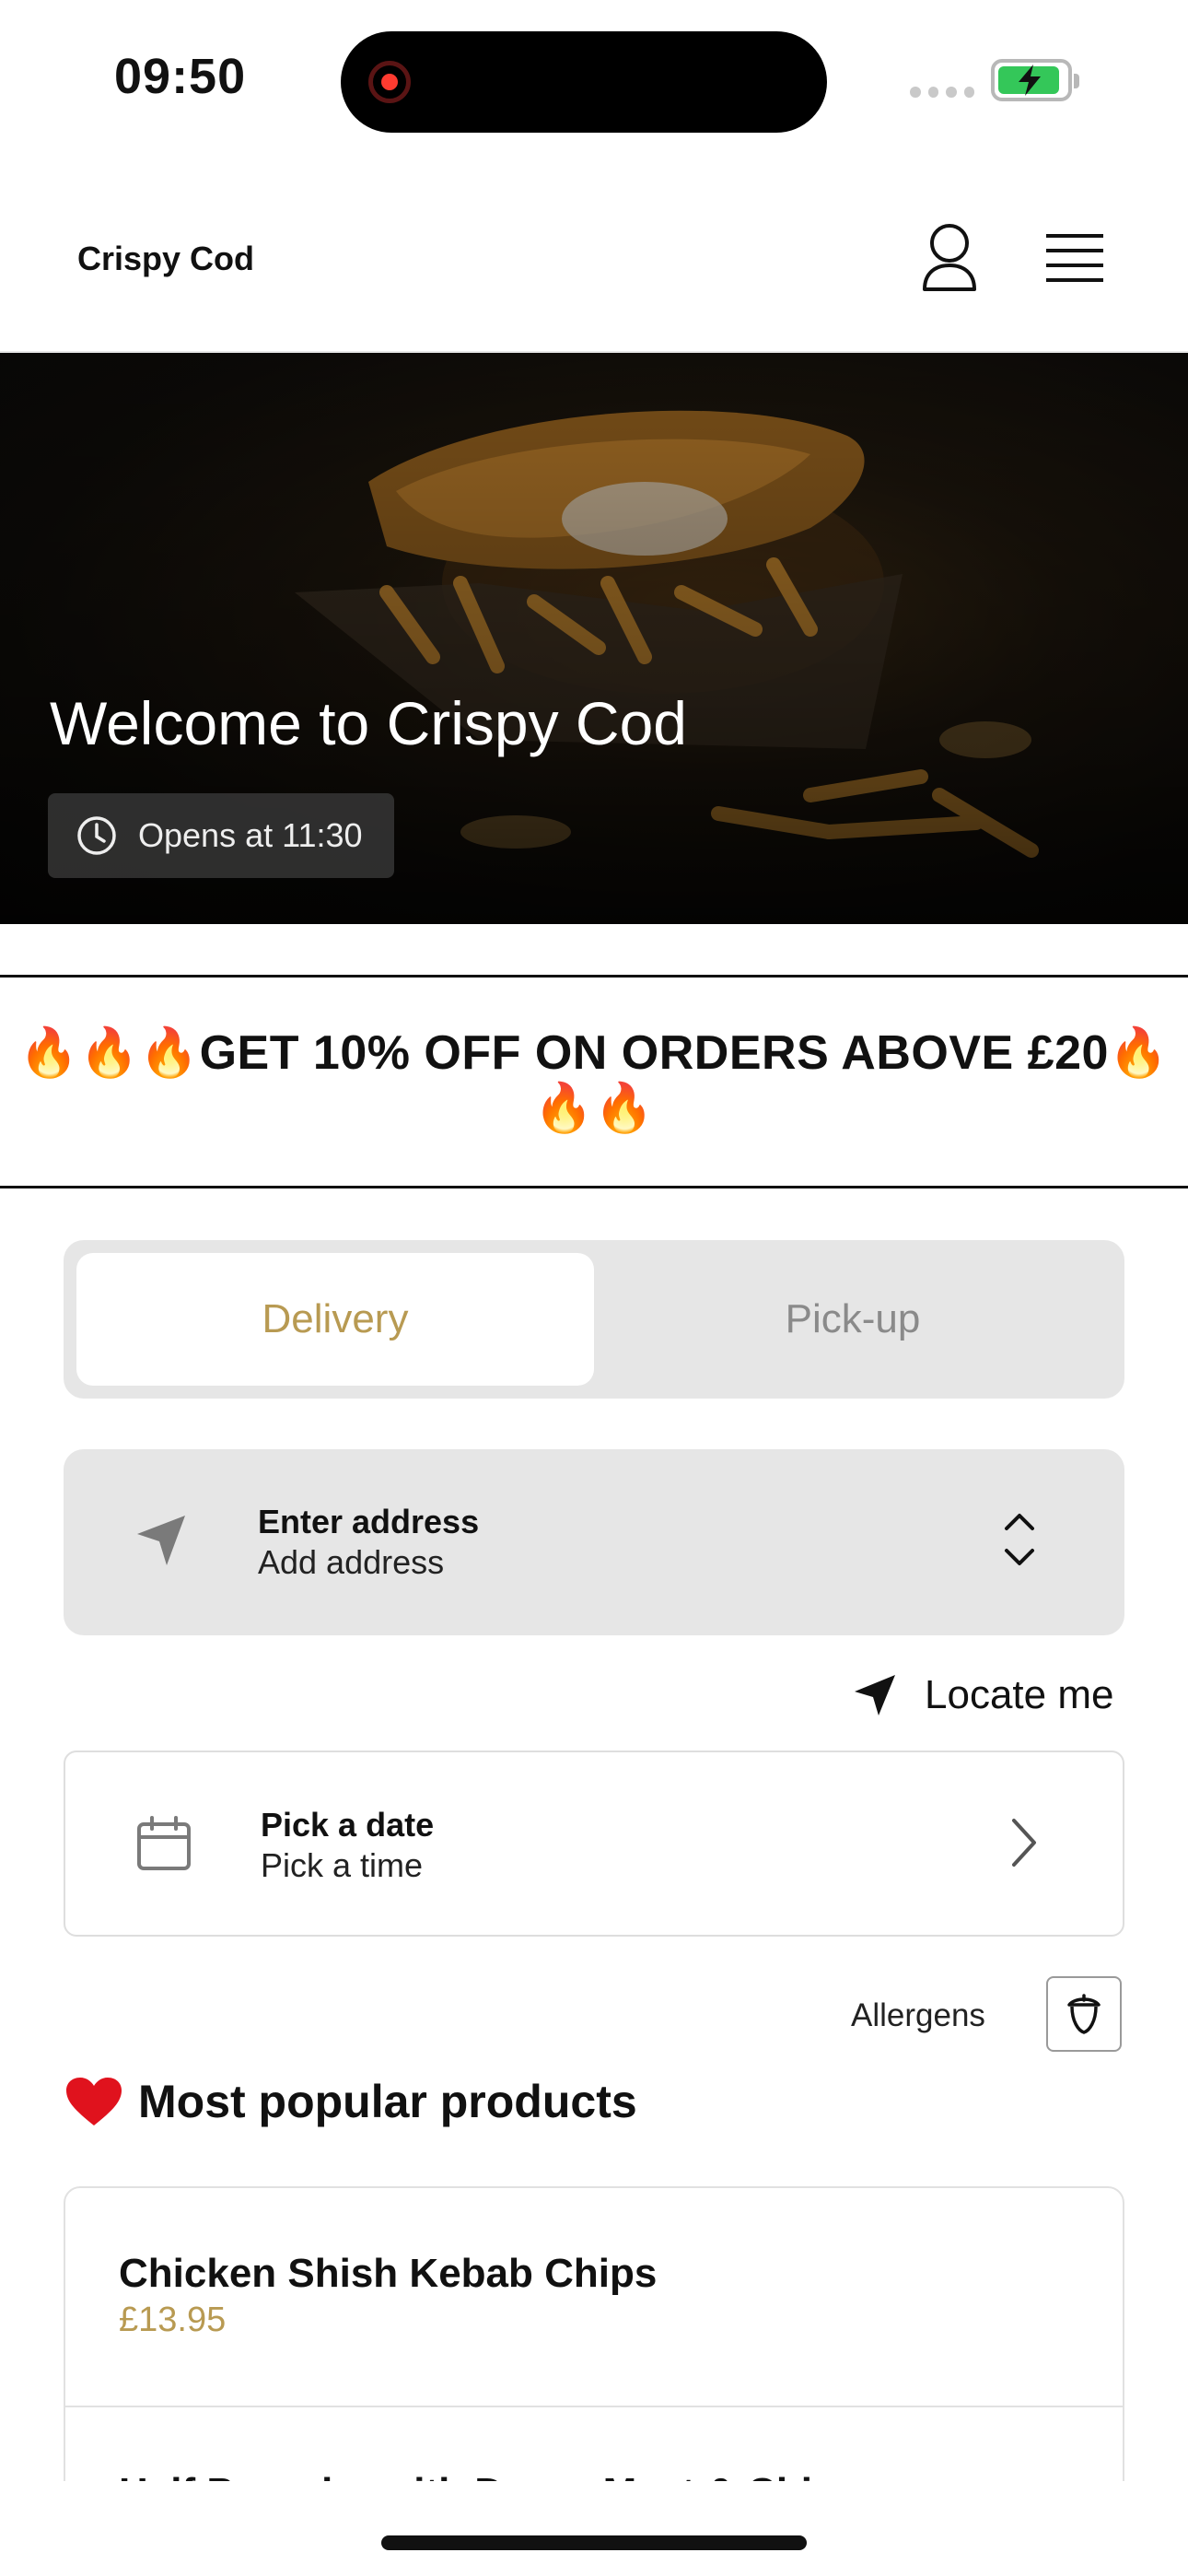  I want to click on address-title: Enter address, so click(369, 1521).